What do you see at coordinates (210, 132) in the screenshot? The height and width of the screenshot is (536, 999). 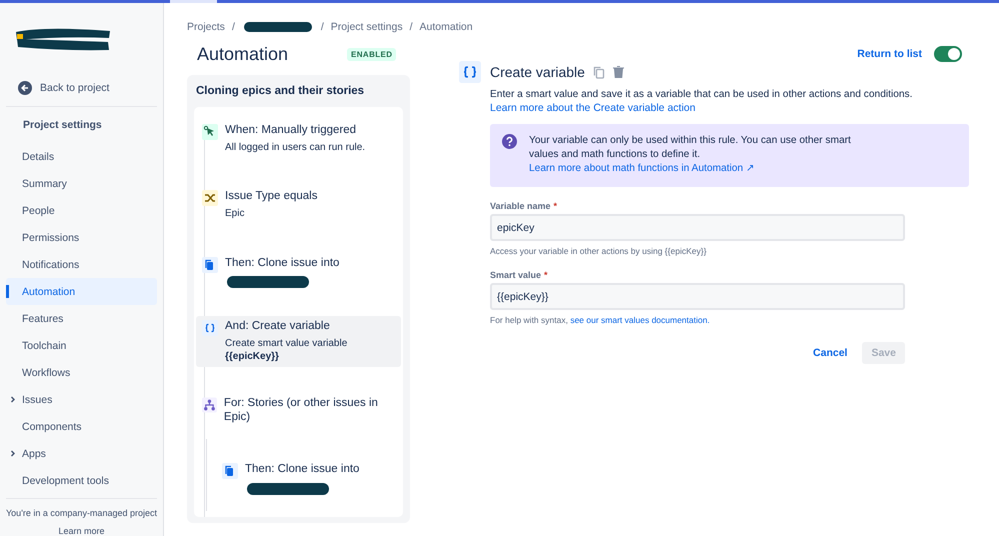 I see `cursor-icon` at bounding box center [210, 132].